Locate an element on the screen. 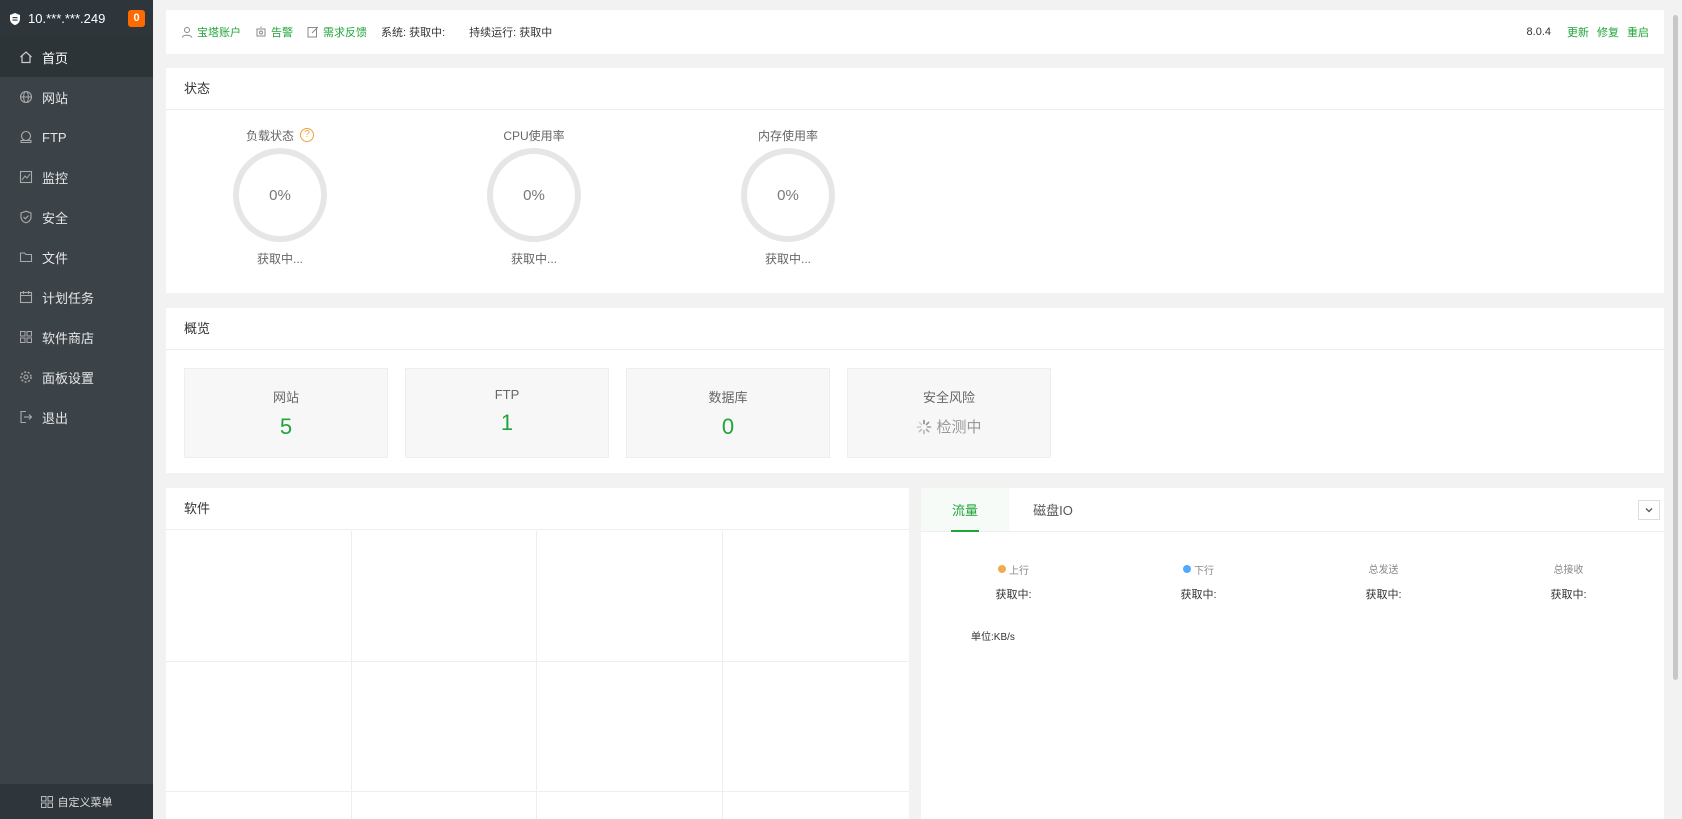  custom-menu-button: 自定义菜单 is located at coordinates (76, 801).